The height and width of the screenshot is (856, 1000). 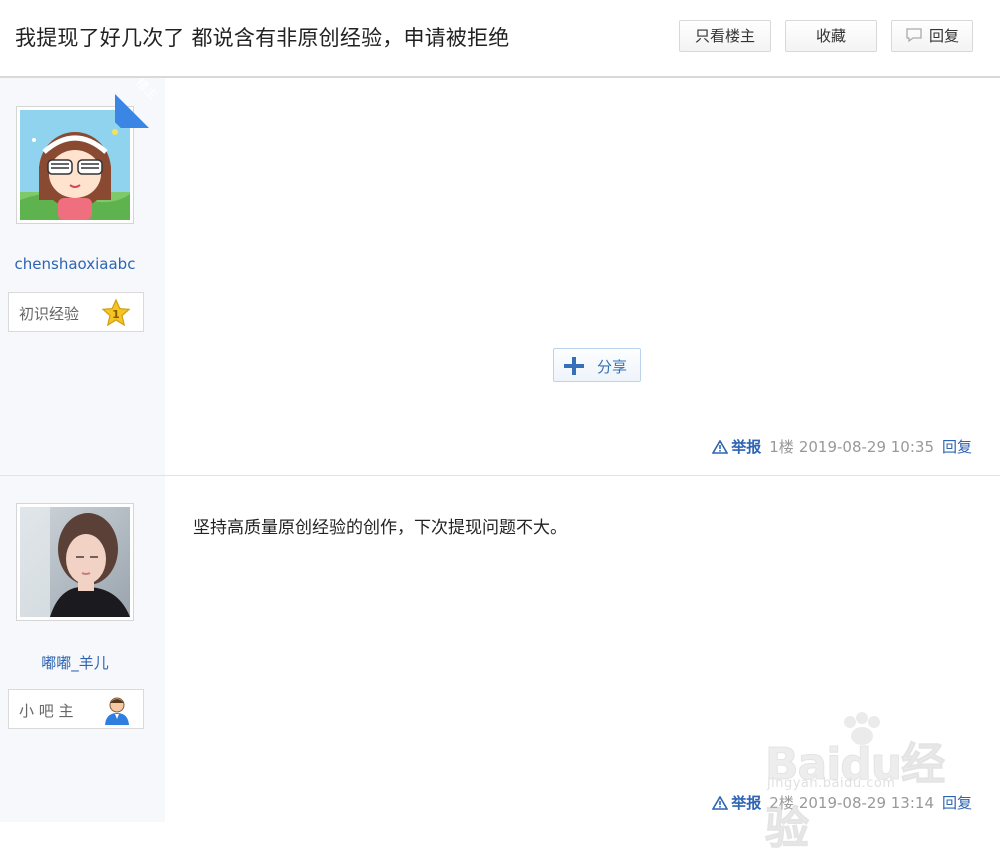 I want to click on woman-photo-avatar-icon, so click(x=75, y=562).